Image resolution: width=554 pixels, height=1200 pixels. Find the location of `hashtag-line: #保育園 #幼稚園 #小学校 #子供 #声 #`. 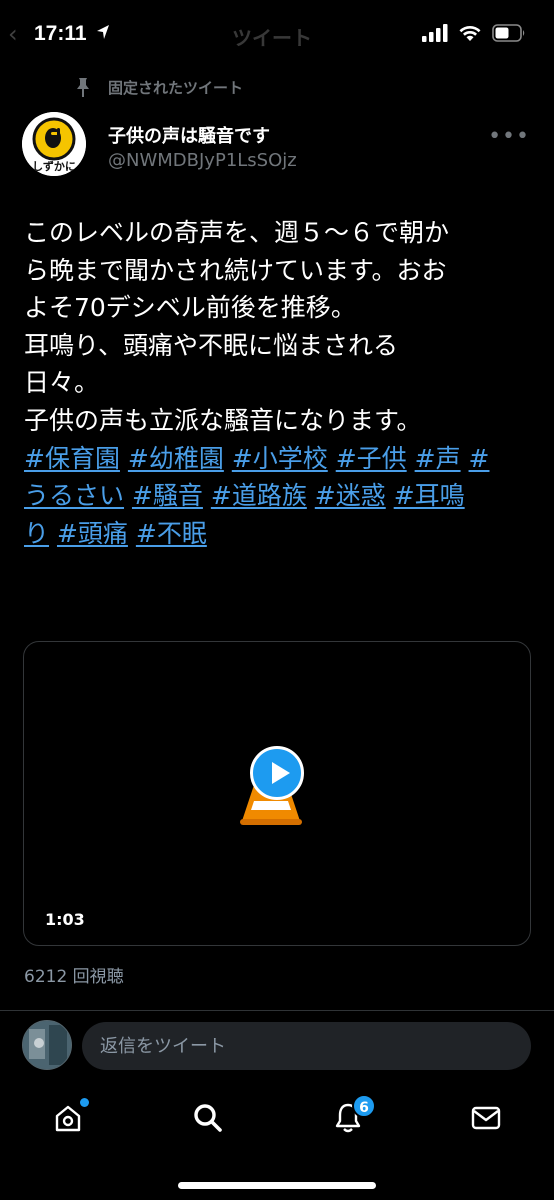

hashtag-line: #保育園 #幼稚園 #小学校 #子供 #声 # is located at coordinates (279, 459).